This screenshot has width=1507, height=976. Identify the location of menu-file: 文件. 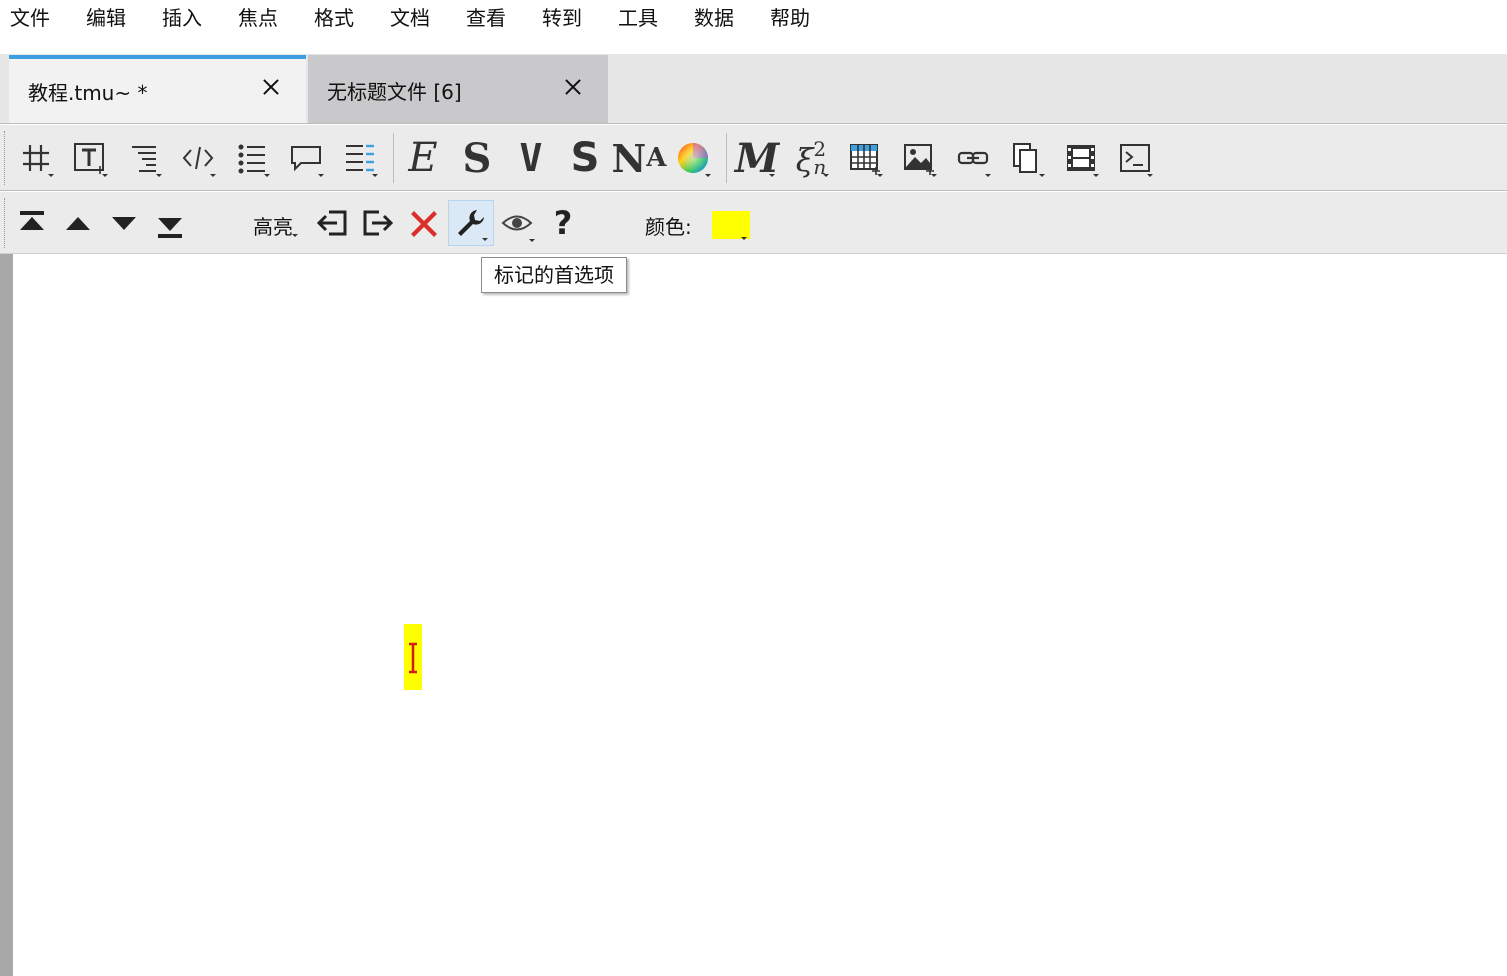
(30, 18).